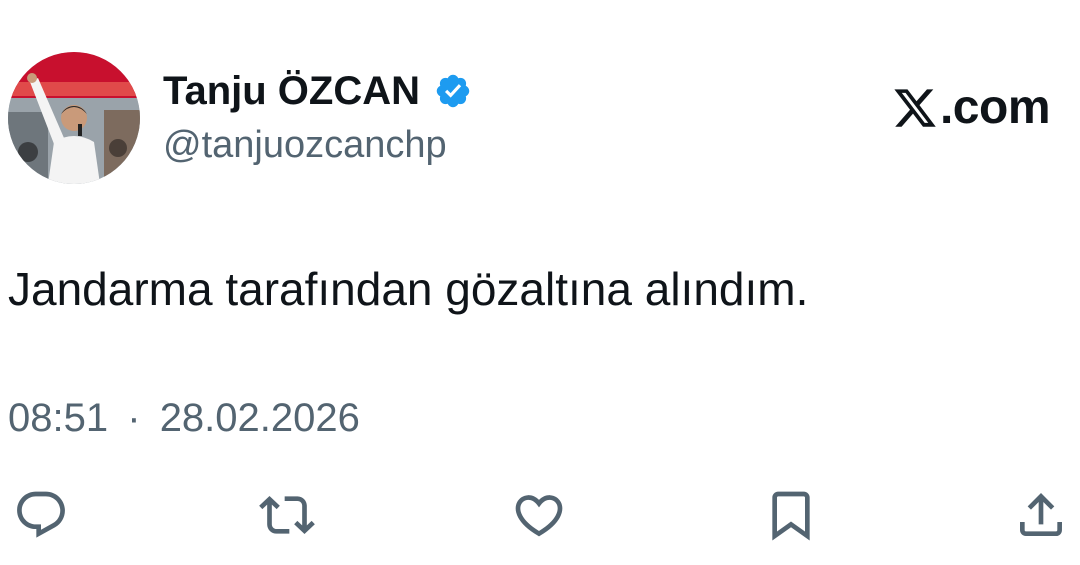  I want to click on share-button, so click(1041, 515).